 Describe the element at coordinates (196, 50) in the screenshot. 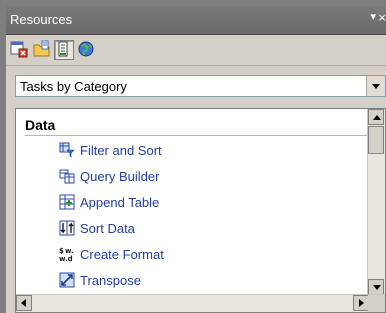

I see `panel-toolbar` at that location.